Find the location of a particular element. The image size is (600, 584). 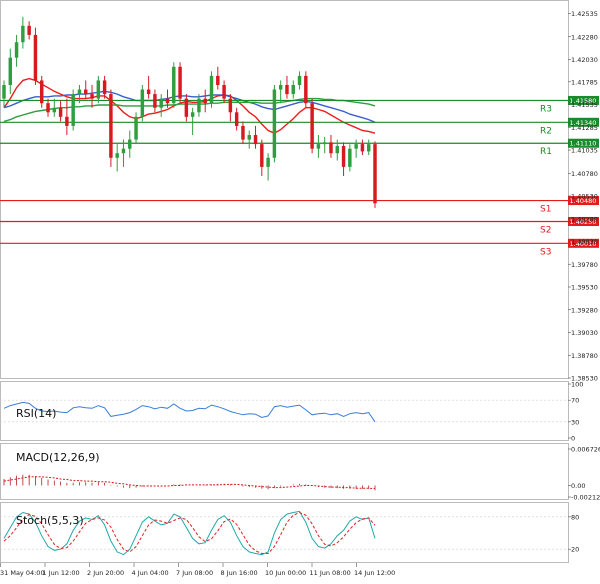

price-tick-label: 1.42280 is located at coordinates (584, 37).